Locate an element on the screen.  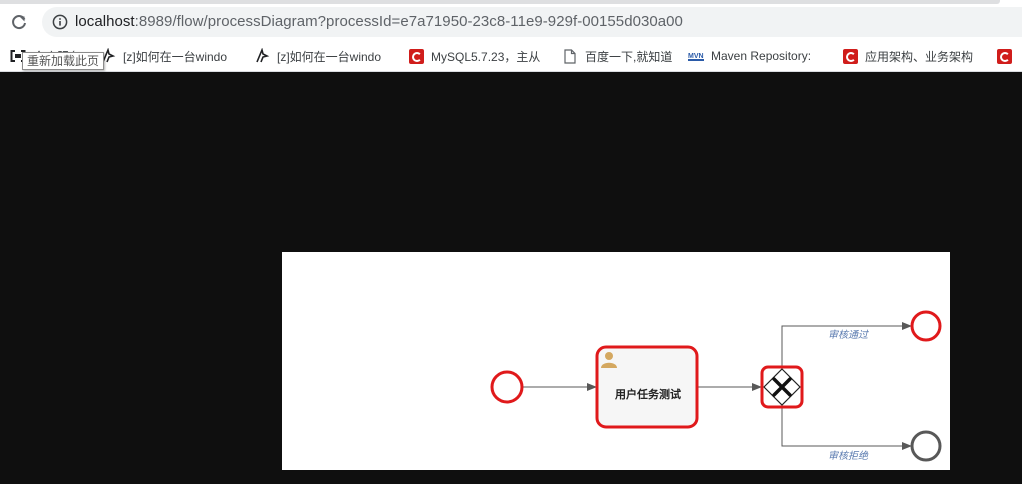
diagram-svg is located at coordinates (716, 386).